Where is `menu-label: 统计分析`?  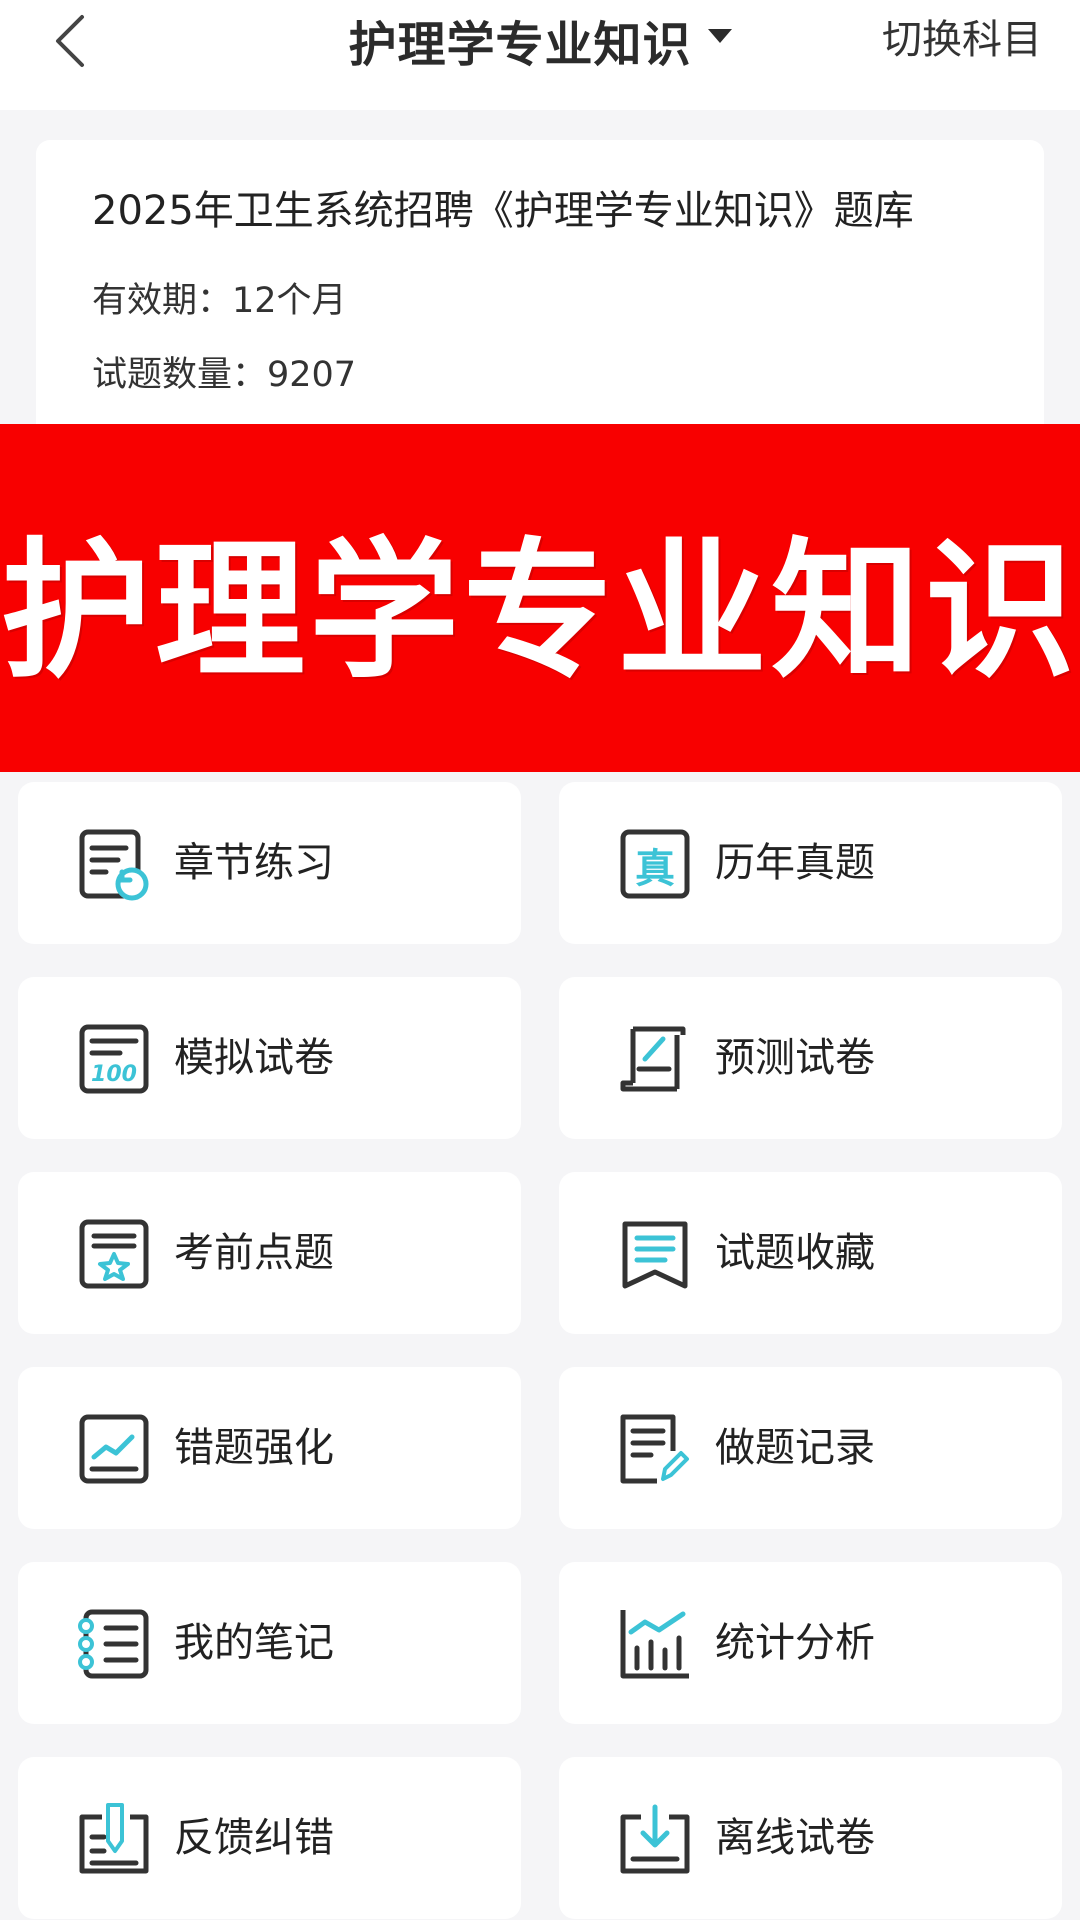
menu-label: 统计分析 is located at coordinates (795, 1643).